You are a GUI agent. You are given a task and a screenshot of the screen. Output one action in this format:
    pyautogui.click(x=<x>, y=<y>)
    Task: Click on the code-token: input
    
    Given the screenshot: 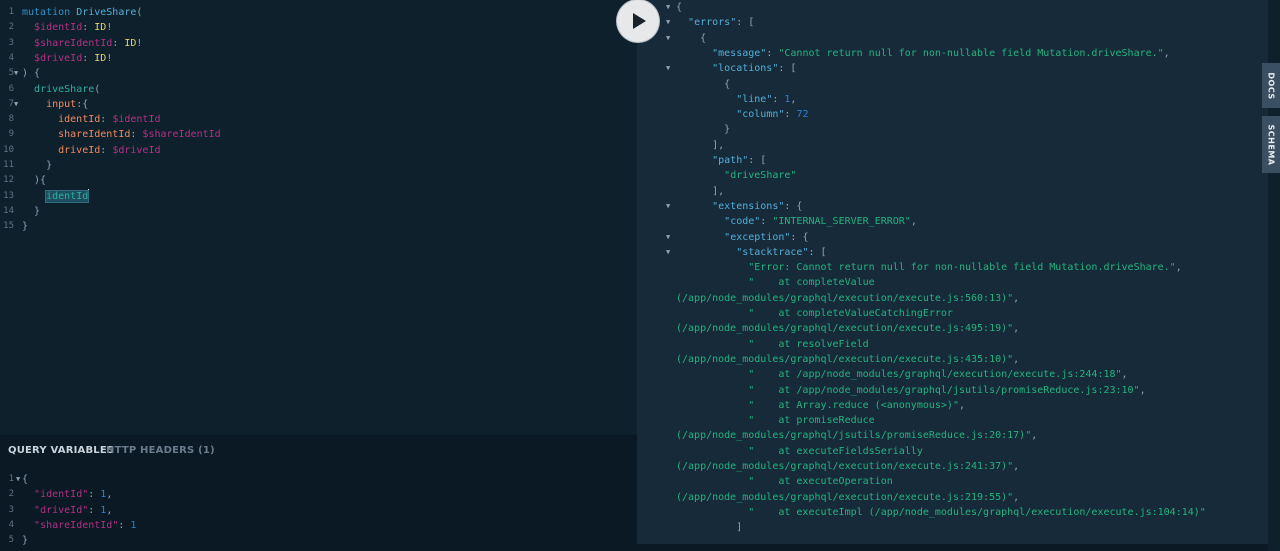 What is the action you would take?
    pyautogui.click(x=61, y=104)
    